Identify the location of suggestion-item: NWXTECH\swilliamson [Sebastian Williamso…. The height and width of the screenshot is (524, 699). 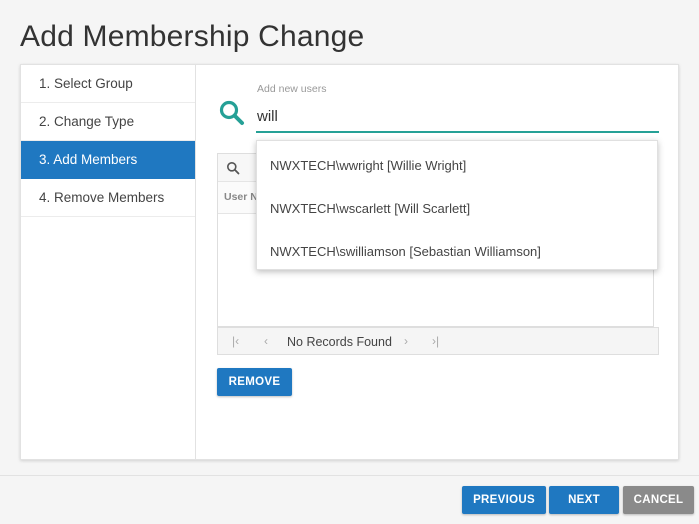
(457, 251).